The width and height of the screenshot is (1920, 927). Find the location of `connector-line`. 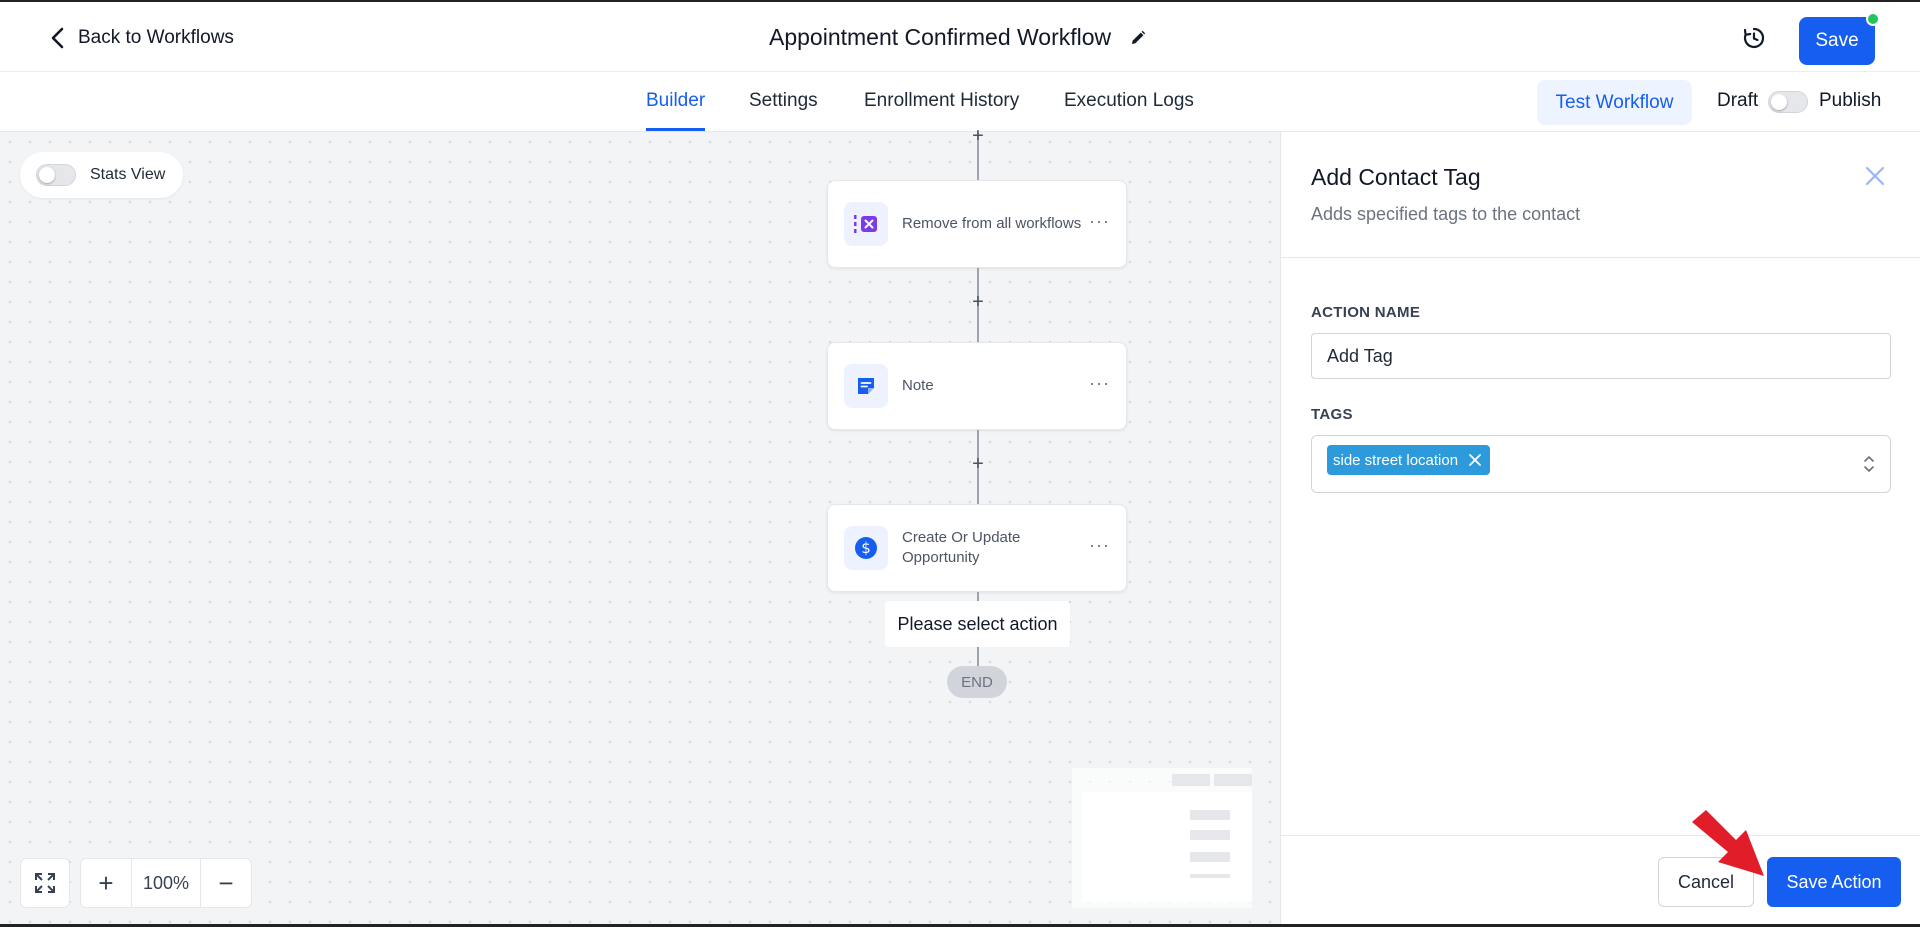

connector-line is located at coordinates (978, 657).